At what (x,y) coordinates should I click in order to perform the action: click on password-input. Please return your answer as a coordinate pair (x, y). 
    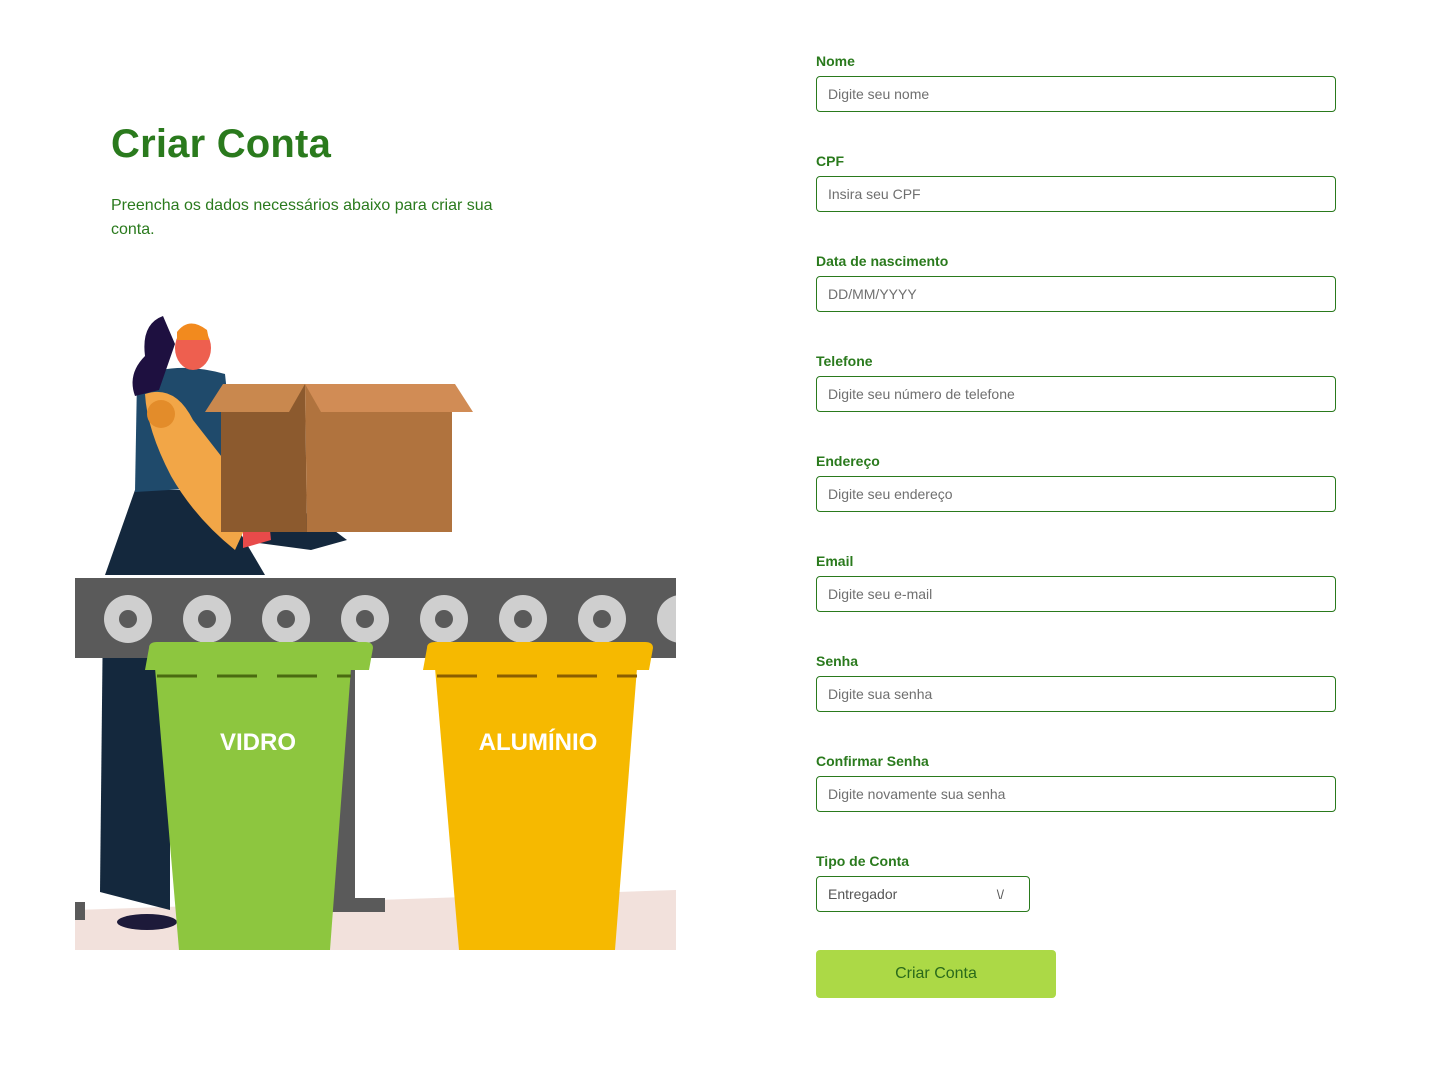
    Looking at the image, I should click on (1076, 694).